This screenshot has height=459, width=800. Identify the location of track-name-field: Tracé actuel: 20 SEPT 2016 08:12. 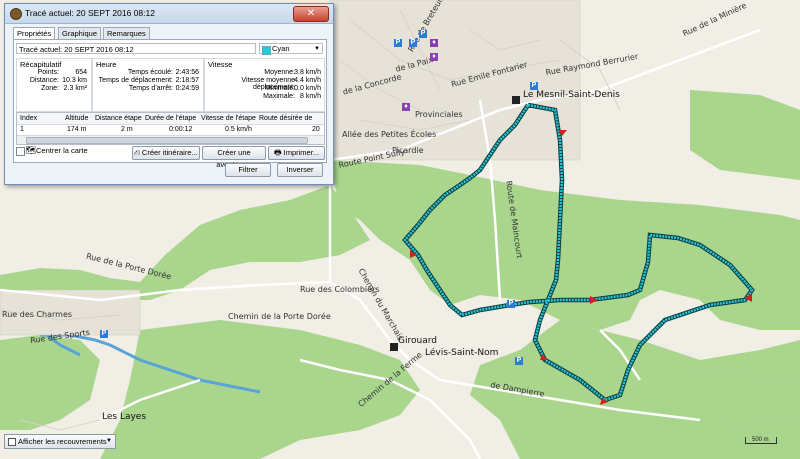
(136, 48).